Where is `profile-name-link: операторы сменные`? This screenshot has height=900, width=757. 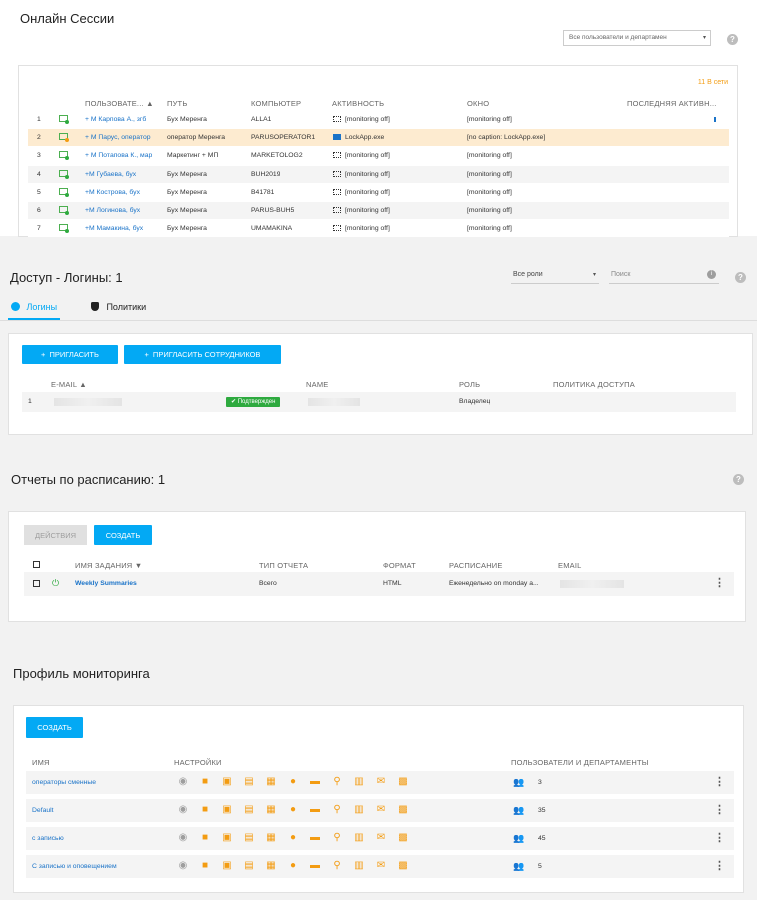 profile-name-link: операторы сменные is located at coordinates (64, 782).